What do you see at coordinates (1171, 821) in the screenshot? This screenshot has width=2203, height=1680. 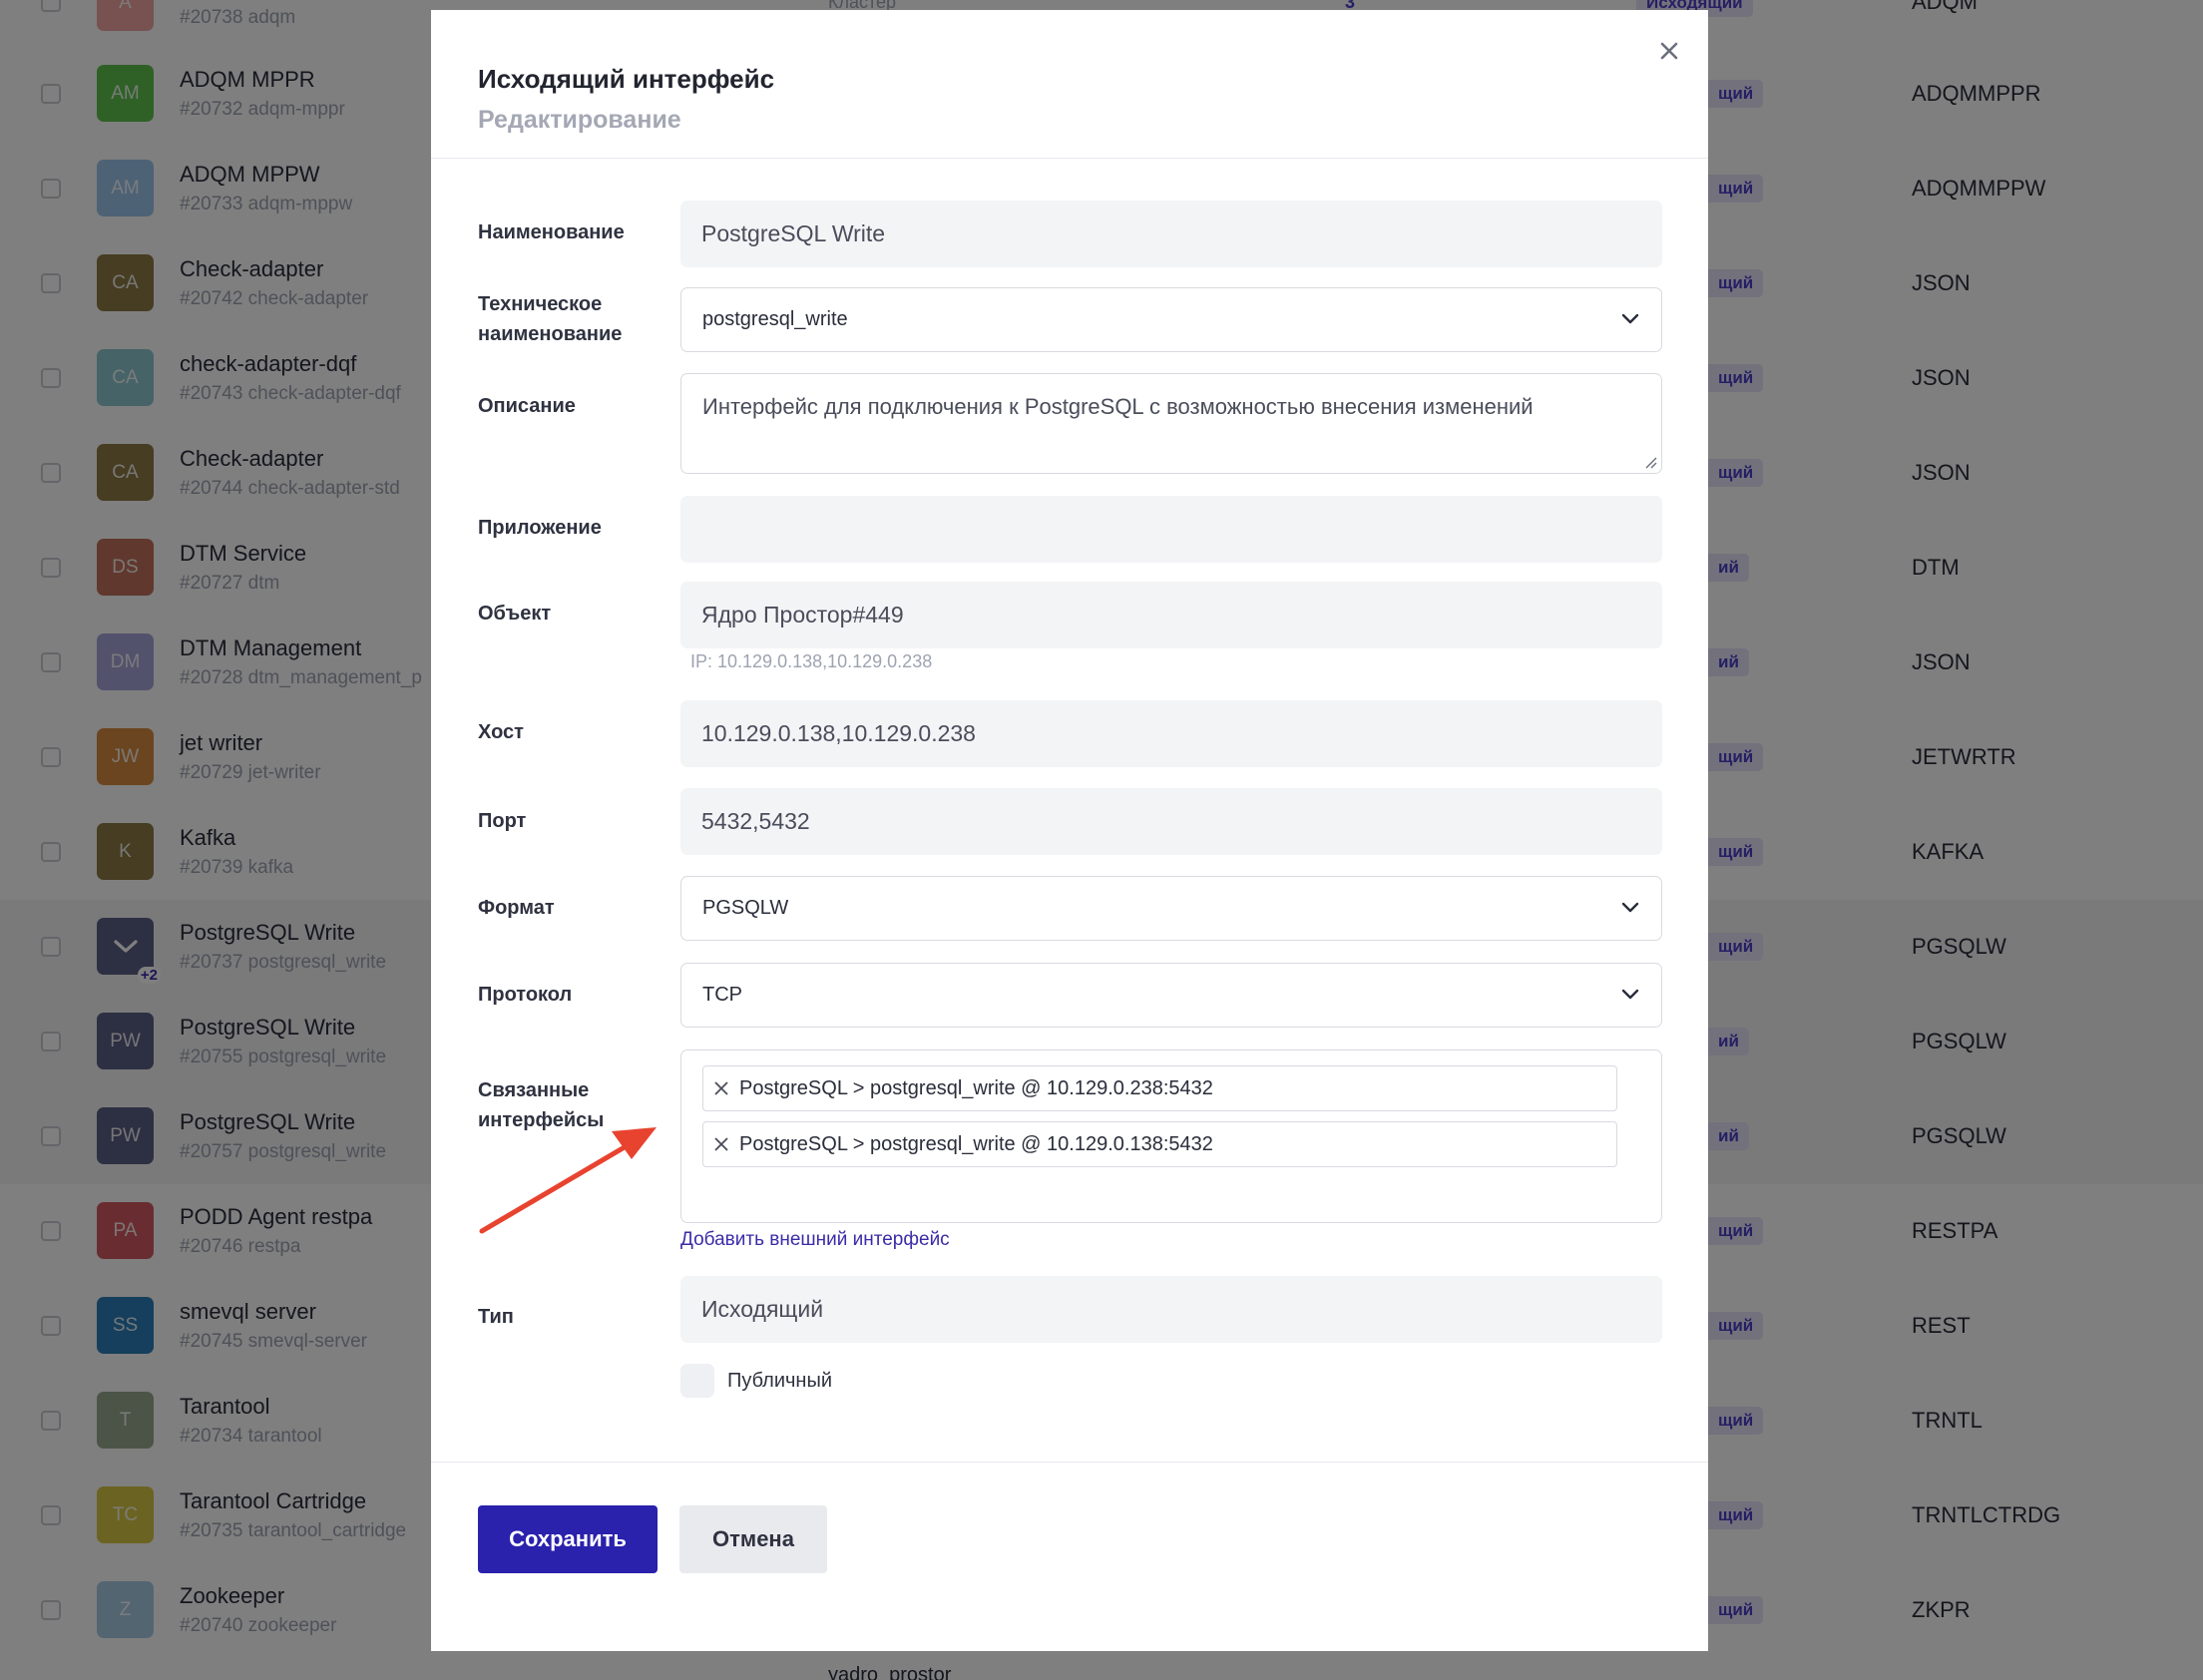 I see `port-input: 5432,5432` at bounding box center [1171, 821].